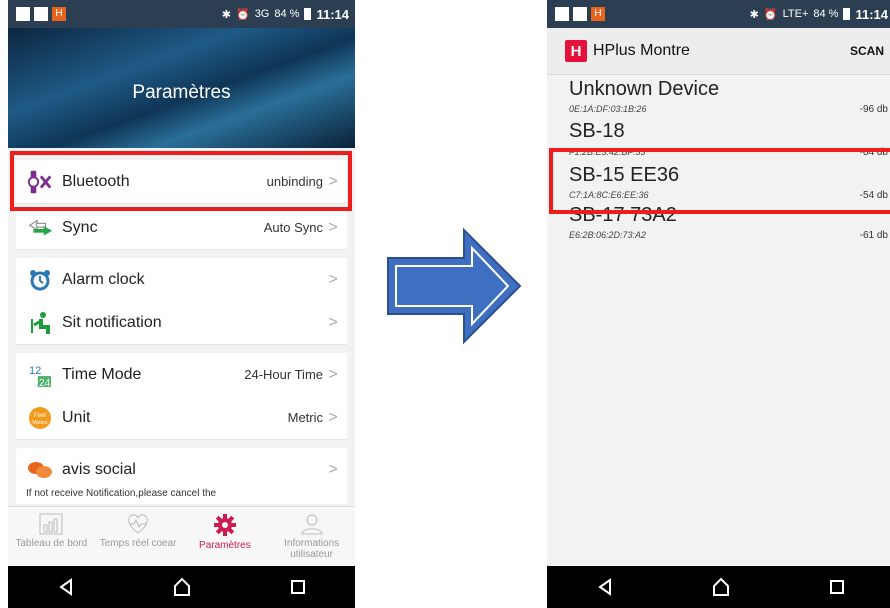 The width and height of the screenshot is (890, 608). Describe the element at coordinates (576, 51) in the screenshot. I see `app-logo: H` at that location.